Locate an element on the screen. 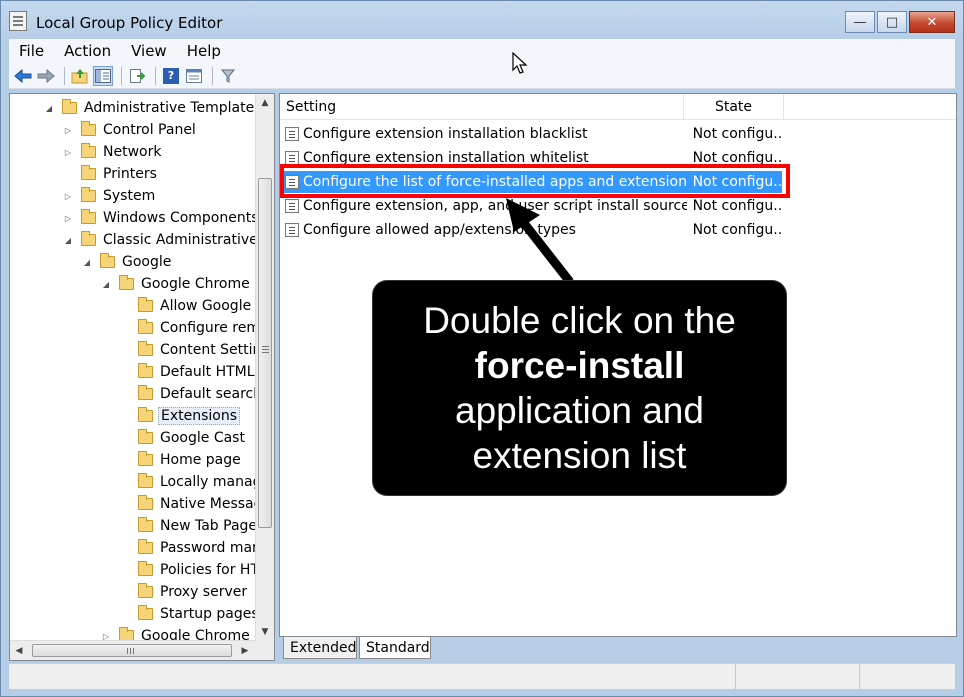 The height and width of the screenshot is (697, 964). tree-item: Startup pages is located at coordinates (188, 614).